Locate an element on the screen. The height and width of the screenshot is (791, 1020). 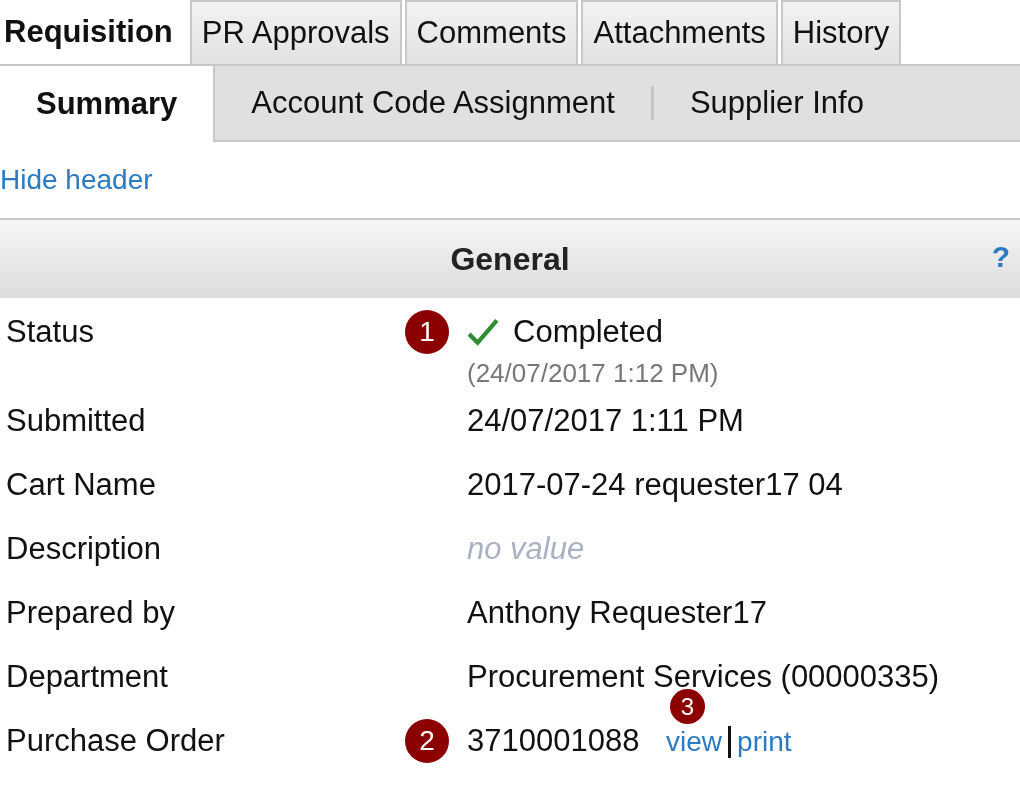
no-value-text: no value is located at coordinates (526, 548).